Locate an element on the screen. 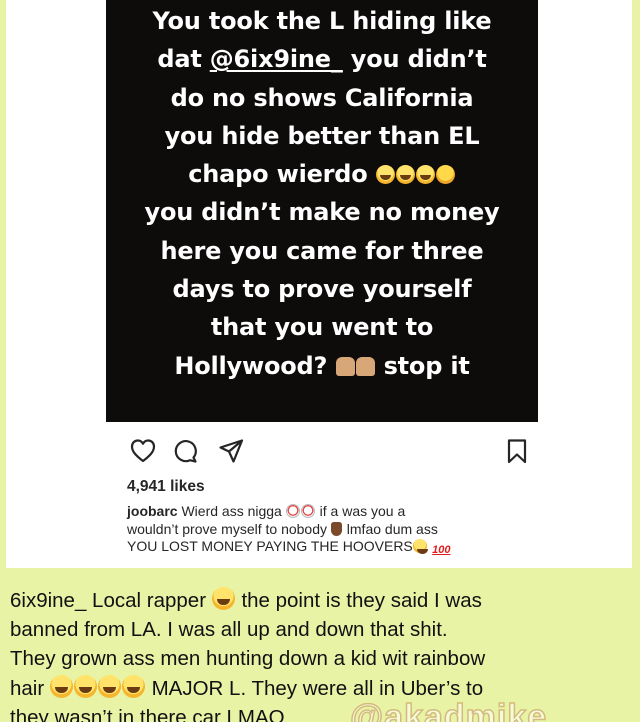  story-text-segment: you didn’t is located at coordinates (414, 59).